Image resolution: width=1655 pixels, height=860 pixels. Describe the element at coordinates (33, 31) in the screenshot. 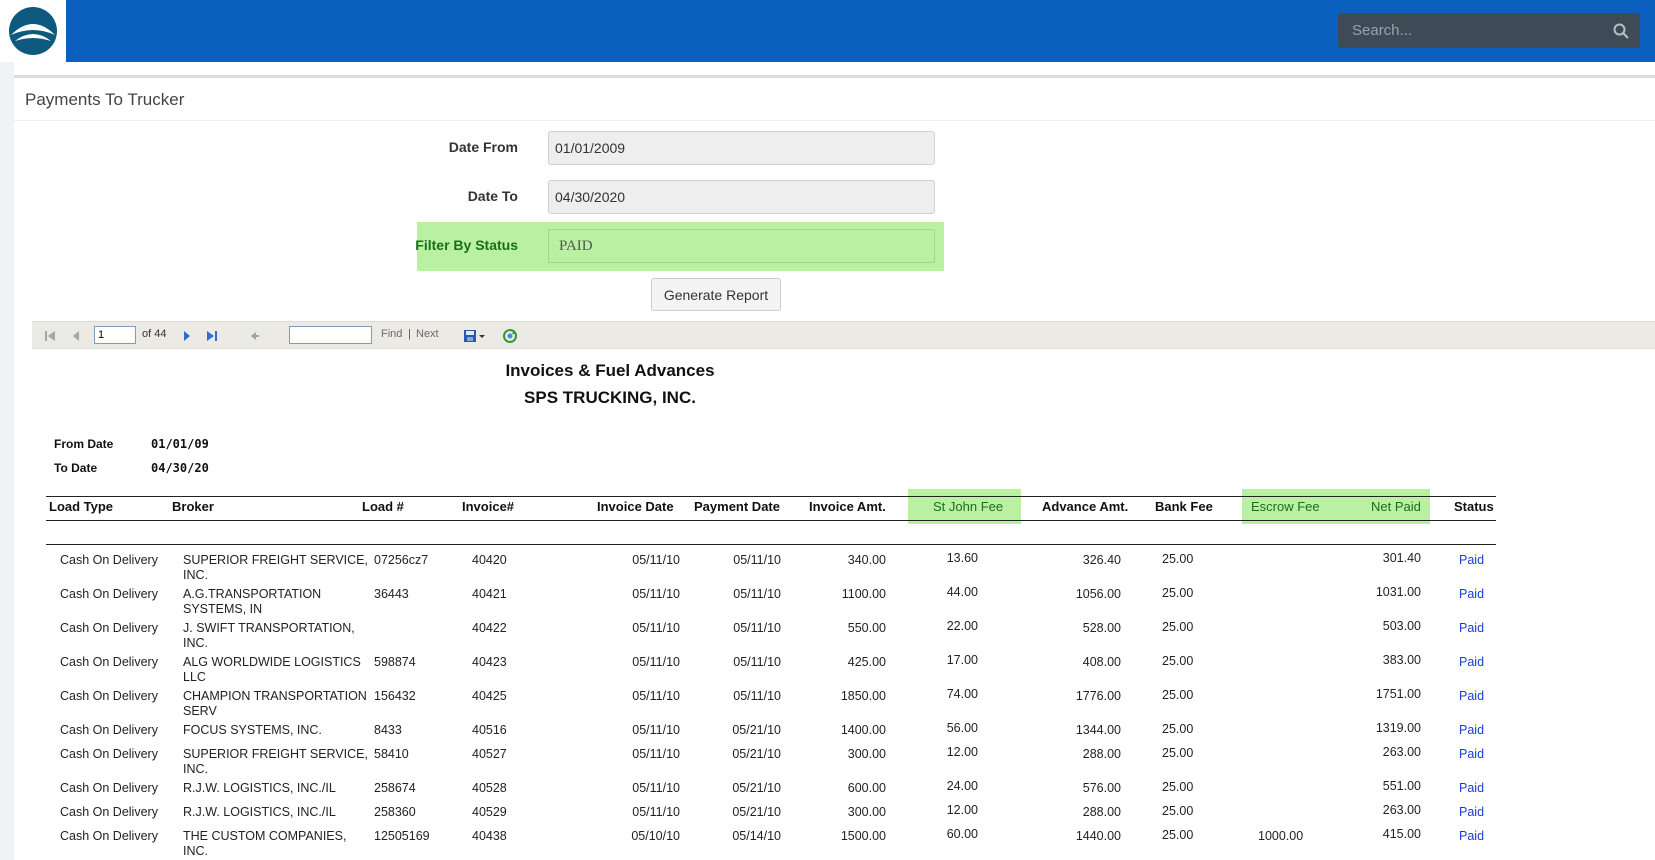

I see `app-logo` at that location.